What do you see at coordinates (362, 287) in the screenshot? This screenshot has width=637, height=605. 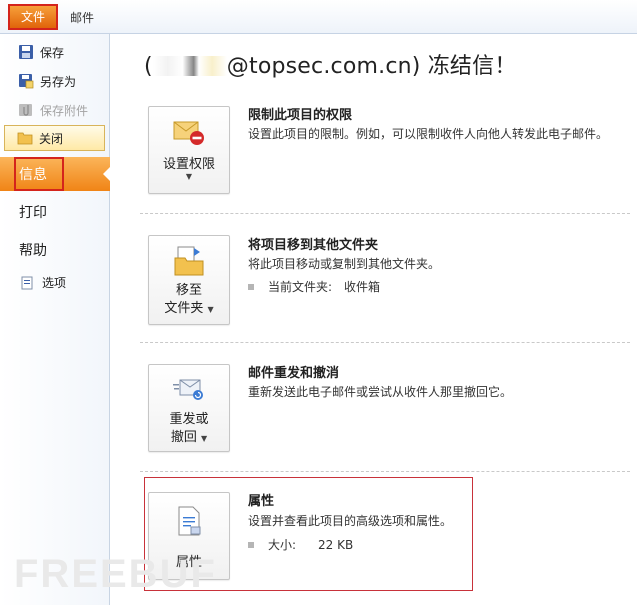 I see `current-folder-value: 收件箱` at bounding box center [362, 287].